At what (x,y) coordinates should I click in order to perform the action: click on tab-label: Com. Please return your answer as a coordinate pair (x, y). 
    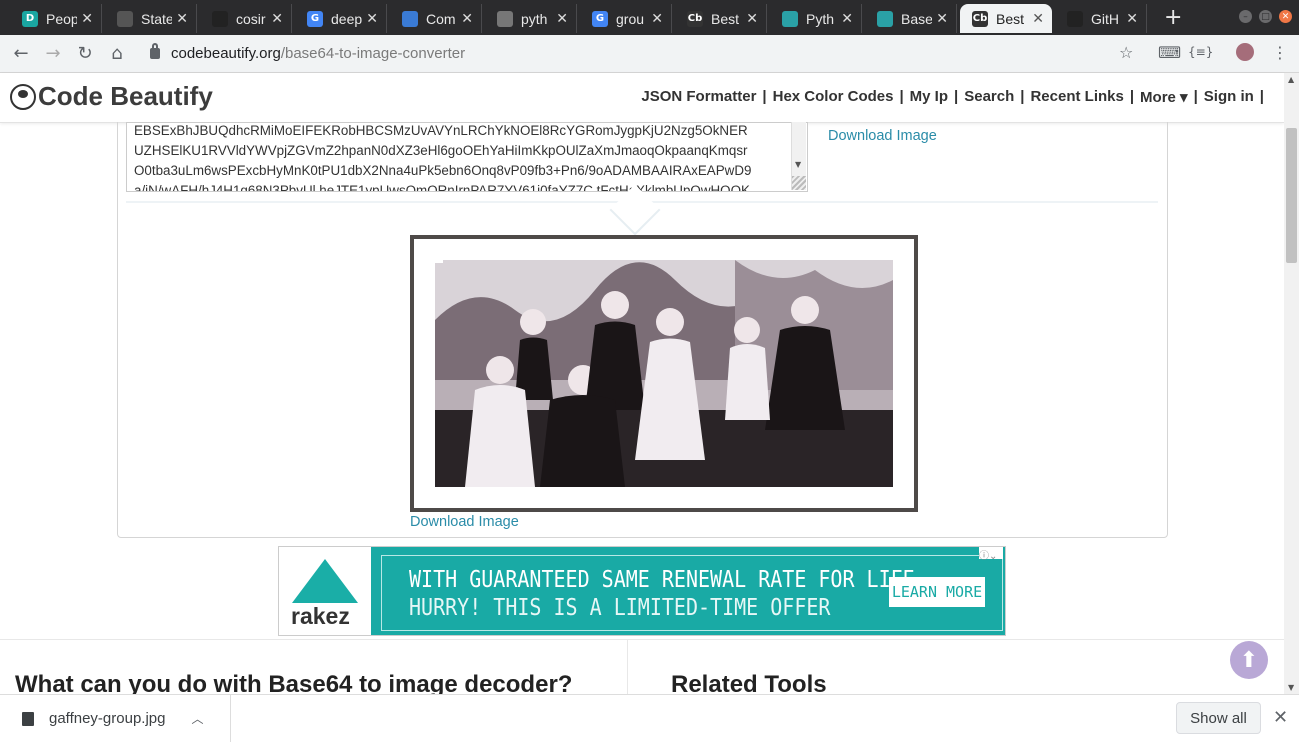
    Looking at the image, I should click on (441, 18).